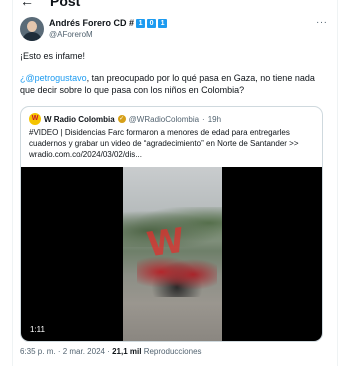 This screenshot has width=350, height=366. Describe the element at coordinates (164, 119) in the screenshot. I see `quoted-author-handle: @WRadioColombia` at that location.